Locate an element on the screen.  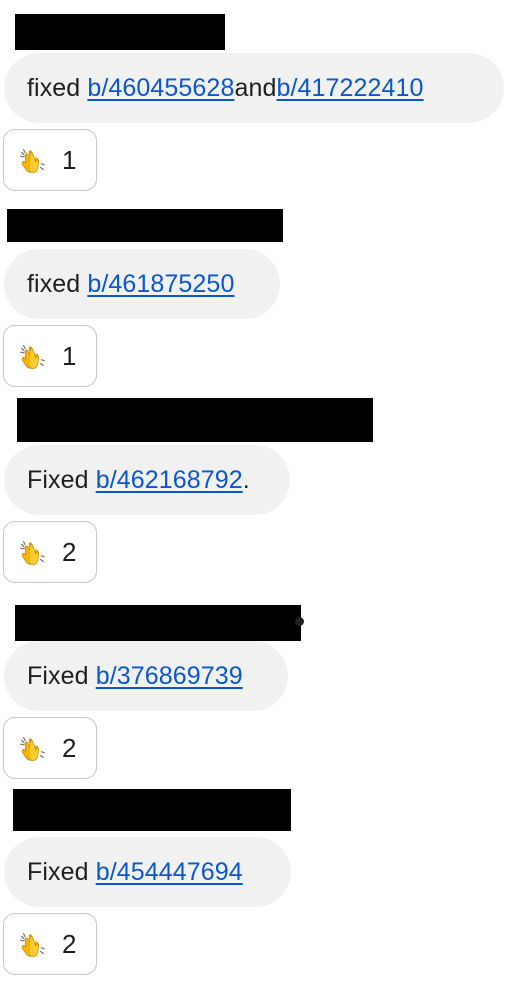
message-text: . is located at coordinates (246, 479).